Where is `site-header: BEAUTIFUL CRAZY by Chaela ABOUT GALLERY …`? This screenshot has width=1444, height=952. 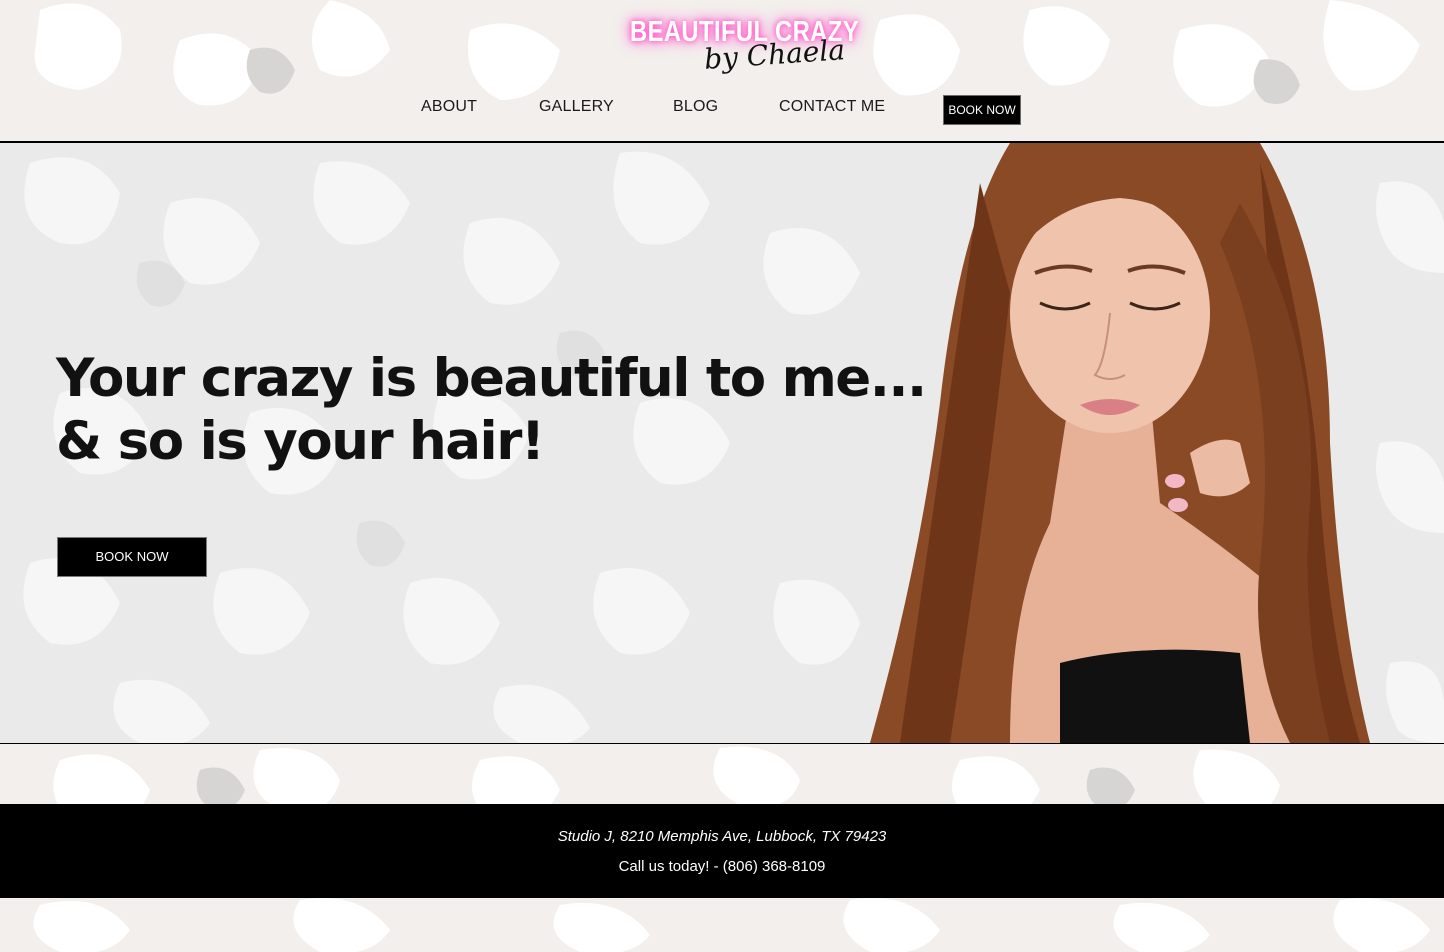 site-header: BEAUTIFUL CRAZY by Chaela ABOUT GALLERY … is located at coordinates (722, 70).